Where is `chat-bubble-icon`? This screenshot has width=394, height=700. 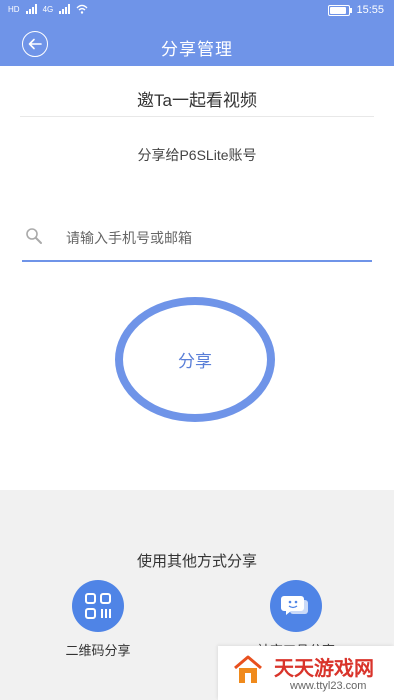
chat-bubble-icon is located at coordinates (296, 606).